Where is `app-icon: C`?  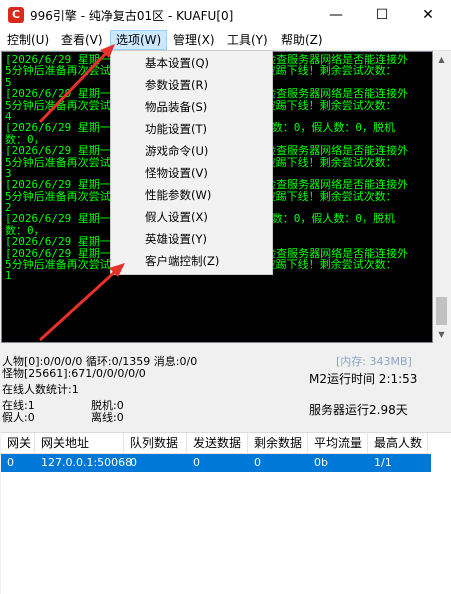 app-icon: C is located at coordinates (16, 15).